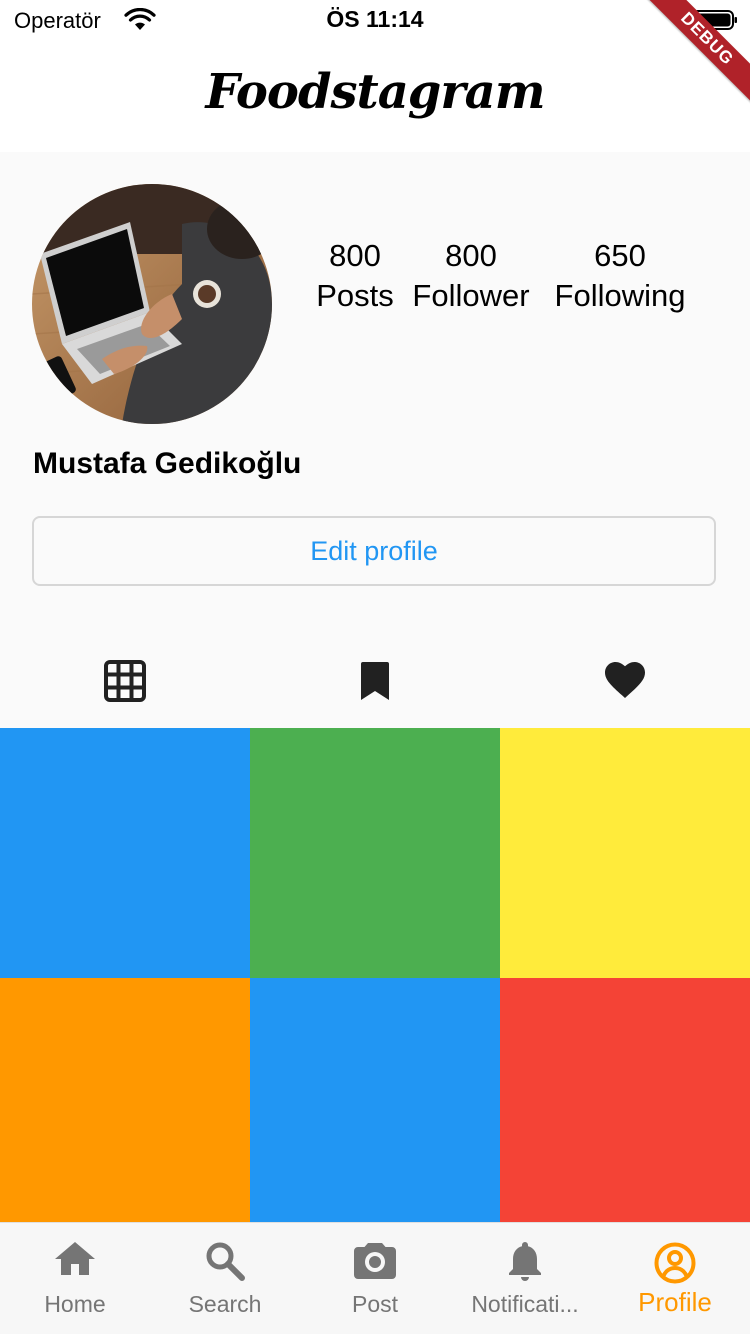  I want to click on profile-stats: 800 Posts 800 Follower 650 Following, so click(375, 276).